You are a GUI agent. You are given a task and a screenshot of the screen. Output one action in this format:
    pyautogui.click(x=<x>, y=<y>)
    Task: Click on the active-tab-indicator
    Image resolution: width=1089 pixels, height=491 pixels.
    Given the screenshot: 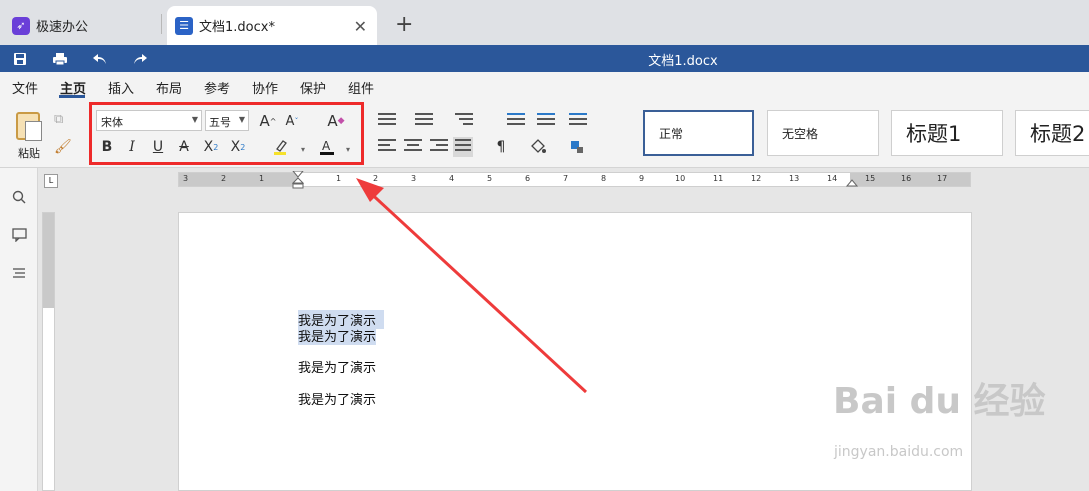 What is the action you would take?
    pyautogui.click(x=72, y=96)
    